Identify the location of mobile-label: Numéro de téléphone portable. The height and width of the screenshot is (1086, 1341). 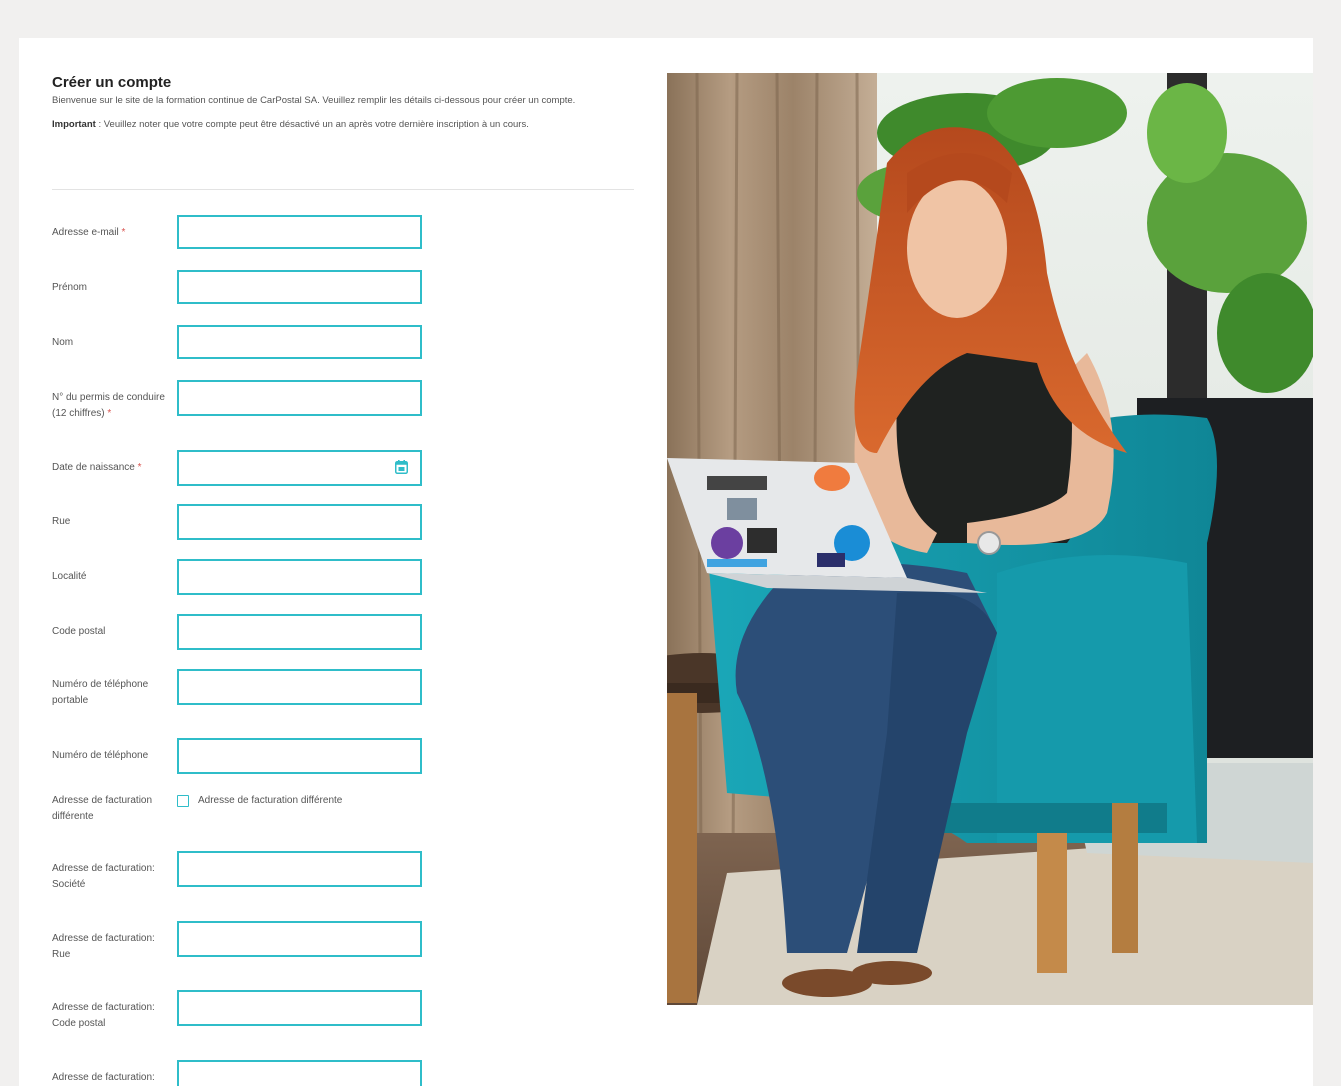
(100, 692).